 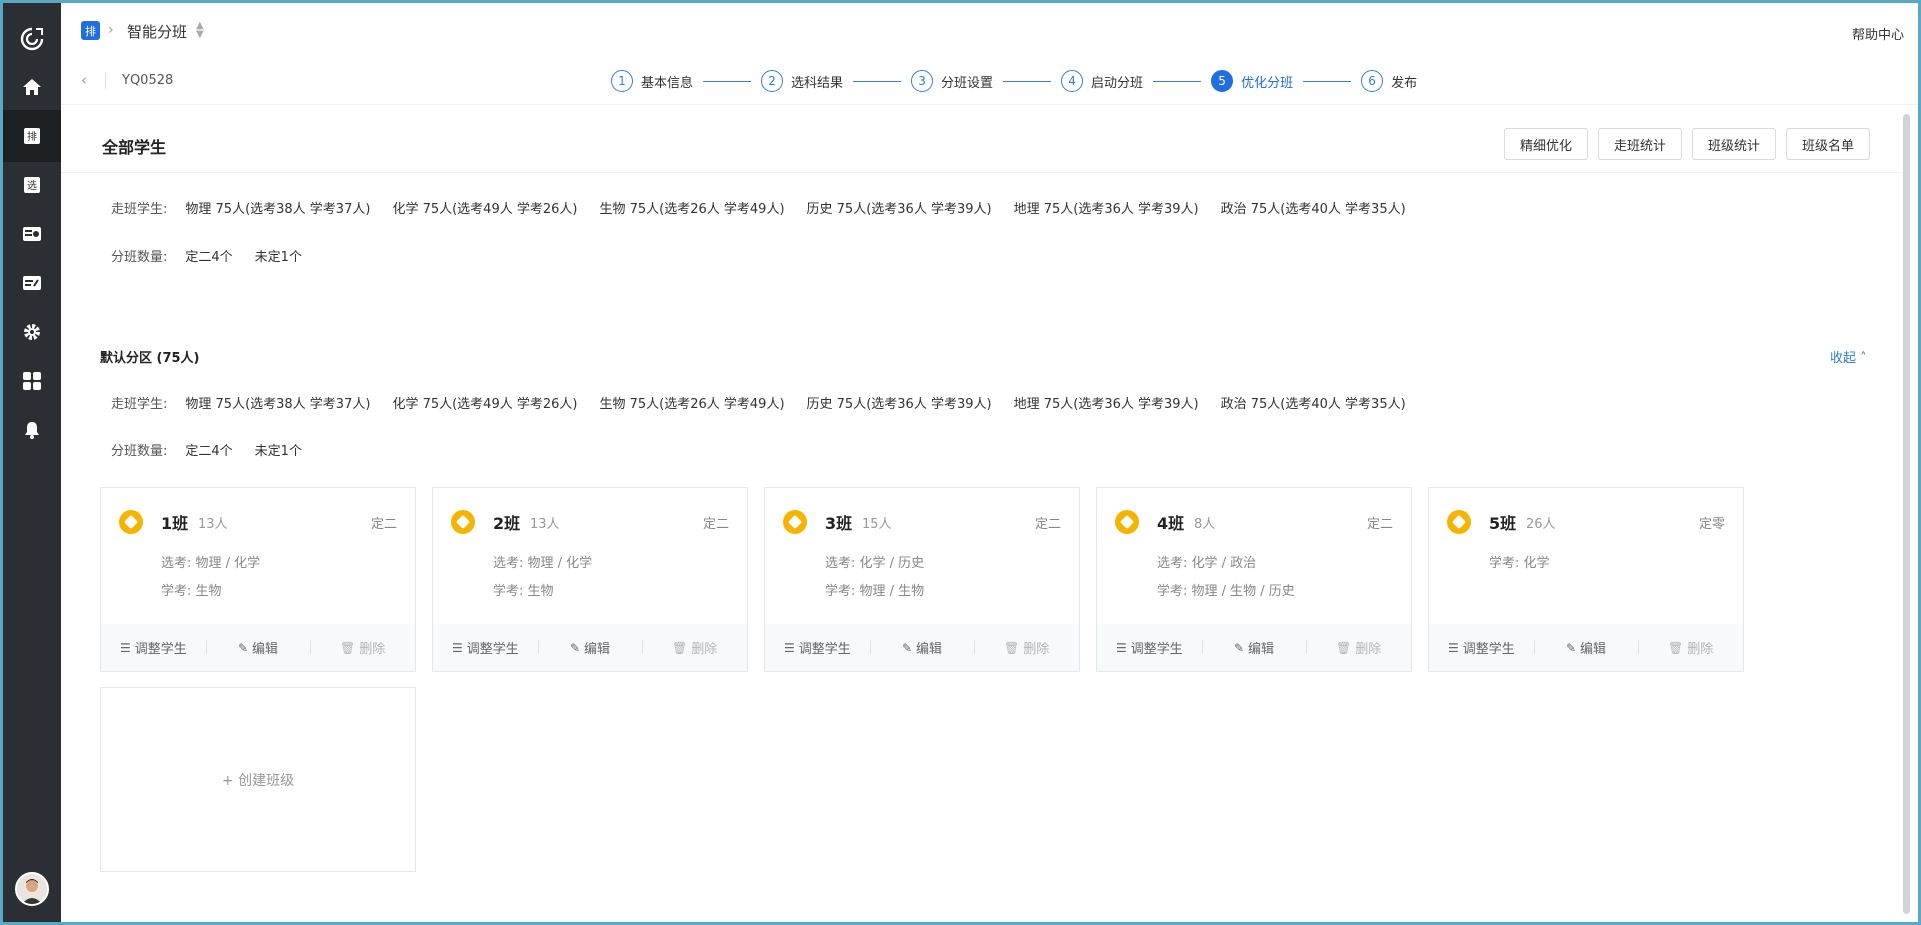 What do you see at coordinates (1102, 81) in the screenshot?
I see `step-4: 4 启动分班` at bounding box center [1102, 81].